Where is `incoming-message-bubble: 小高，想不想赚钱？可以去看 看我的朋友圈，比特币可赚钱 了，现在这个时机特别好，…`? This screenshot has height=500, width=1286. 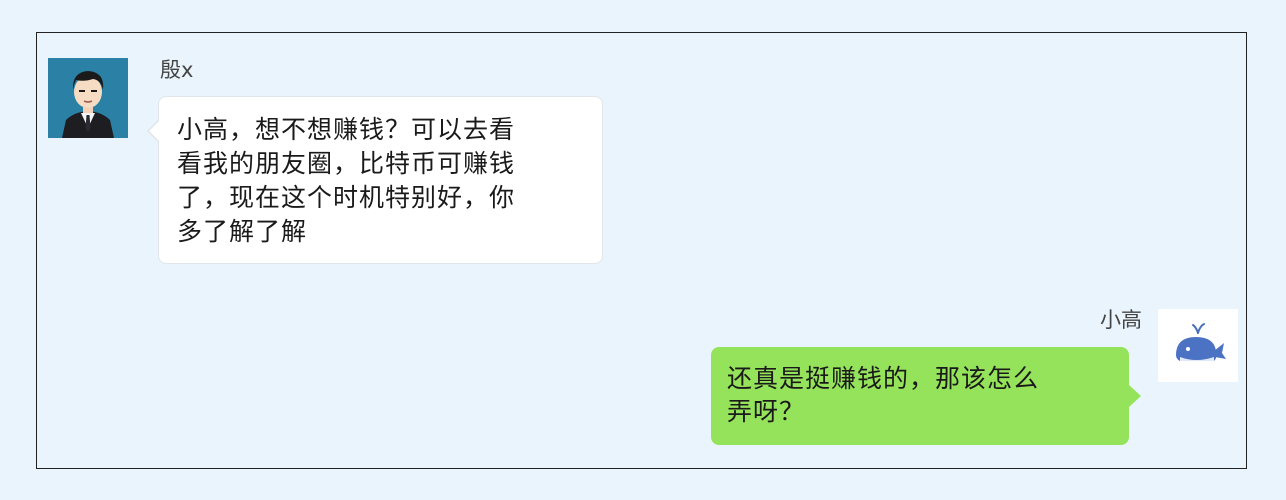 incoming-message-bubble: 小高，想不想赚钱？可以去看 看我的朋友圈，比特币可赚钱 了，现在这个时机特别好，… is located at coordinates (375, 180).